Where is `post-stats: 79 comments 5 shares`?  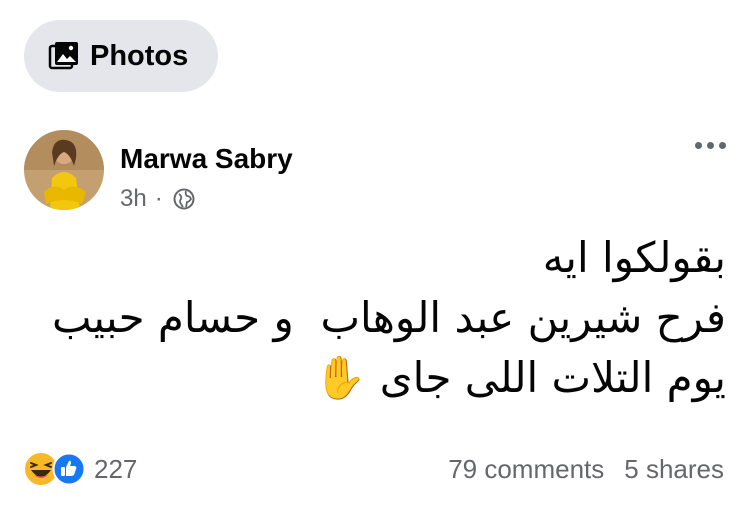 post-stats: 79 comments 5 shares is located at coordinates (586, 469).